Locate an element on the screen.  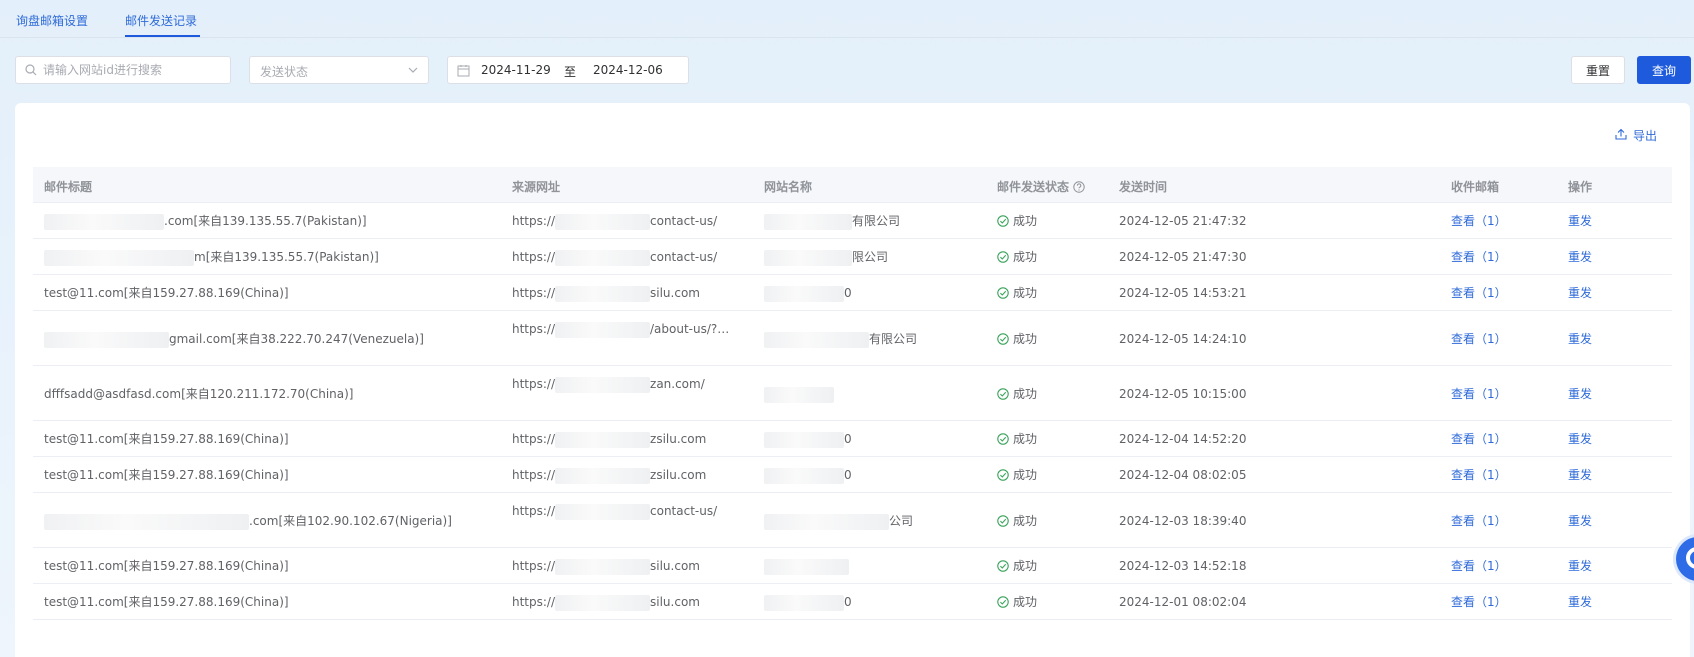
tab-inquiry-mailbox-settings: 询盘邮箱设置 is located at coordinates (52, 20).